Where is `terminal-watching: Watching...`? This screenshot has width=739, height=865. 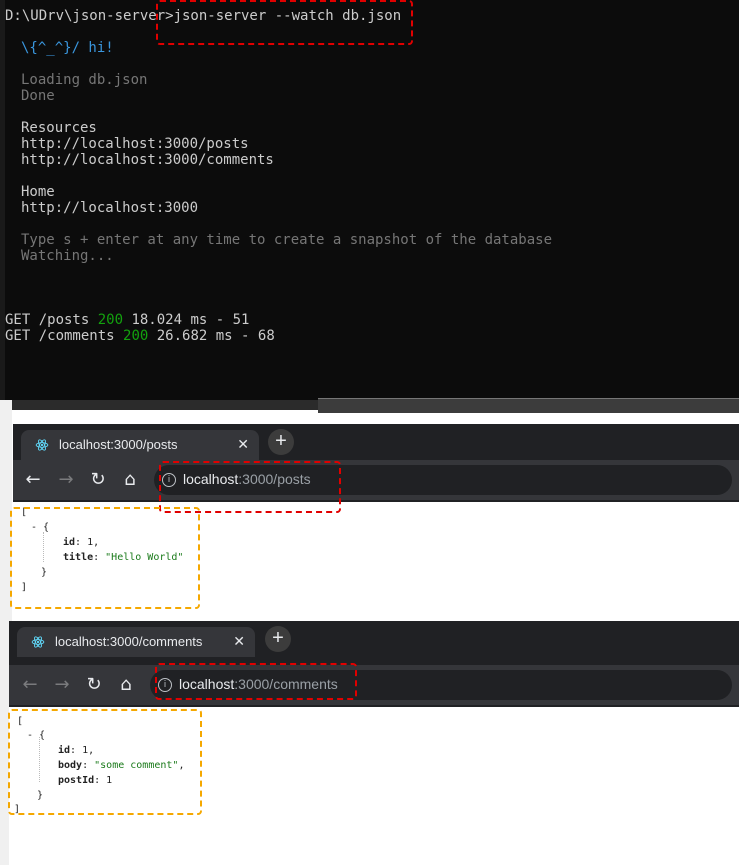 terminal-watching: Watching... is located at coordinates (67, 256).